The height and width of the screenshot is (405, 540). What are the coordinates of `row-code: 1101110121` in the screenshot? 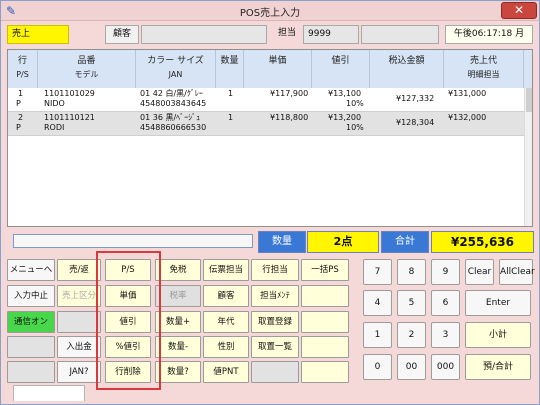 It's located at (69, 117).